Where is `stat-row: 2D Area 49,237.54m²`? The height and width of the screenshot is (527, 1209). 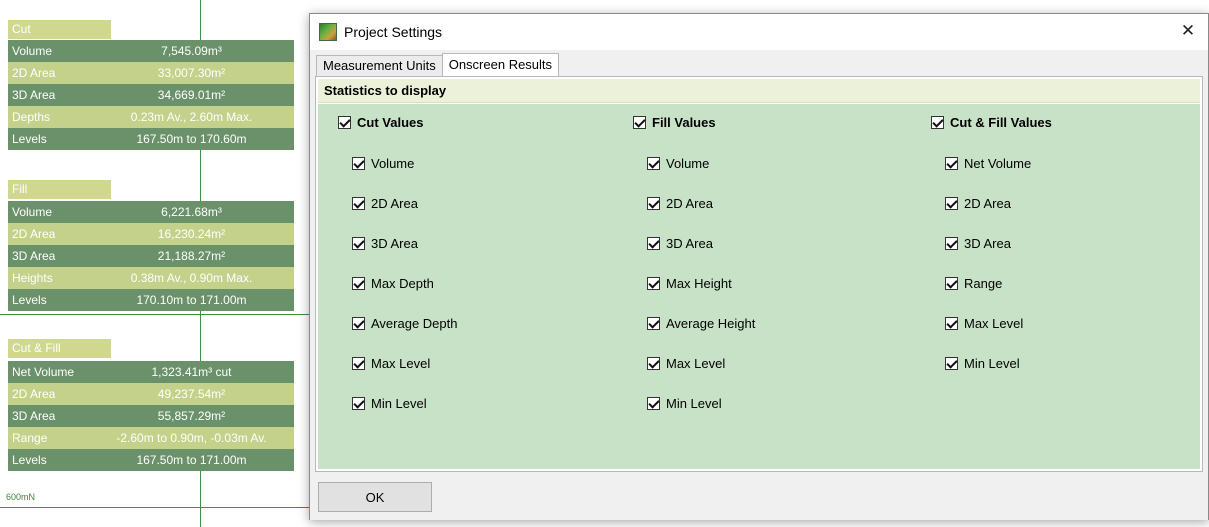 stat-row: 2D Area 49,237.54m² is located at coordinates (151, 394).